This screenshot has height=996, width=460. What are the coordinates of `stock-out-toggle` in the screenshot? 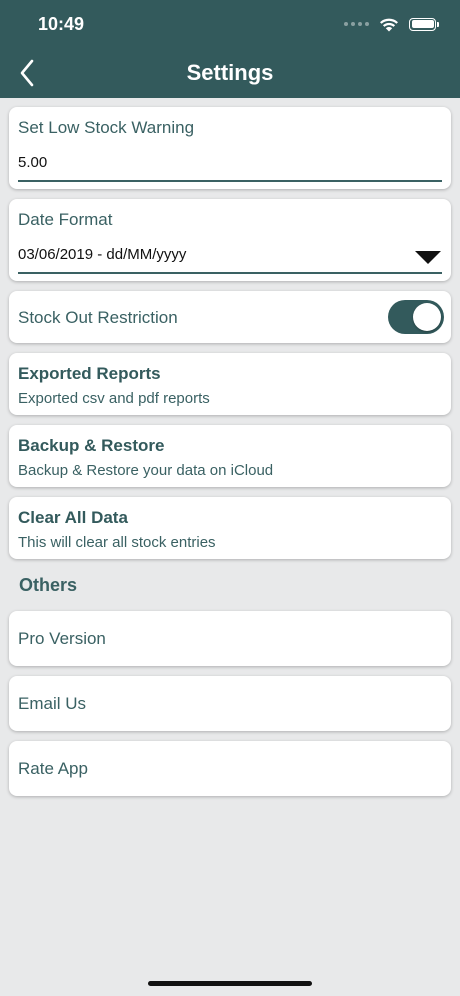 It's located at (416, 317).